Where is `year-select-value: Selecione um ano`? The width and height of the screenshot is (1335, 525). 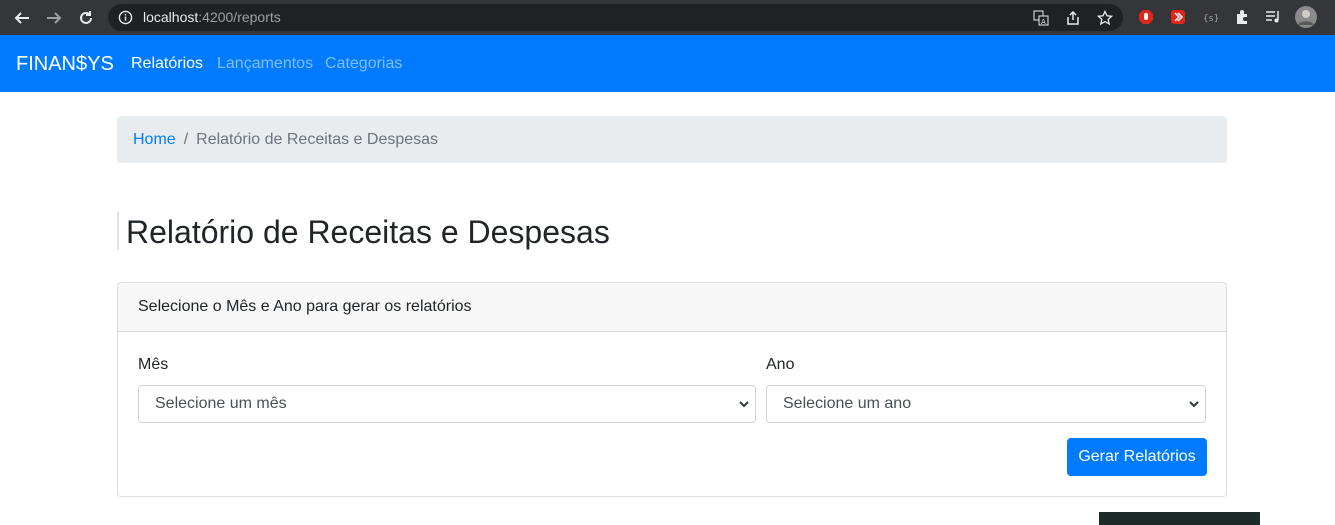 year-select-value: Selecione um ano is located at coordinates (847, 403).